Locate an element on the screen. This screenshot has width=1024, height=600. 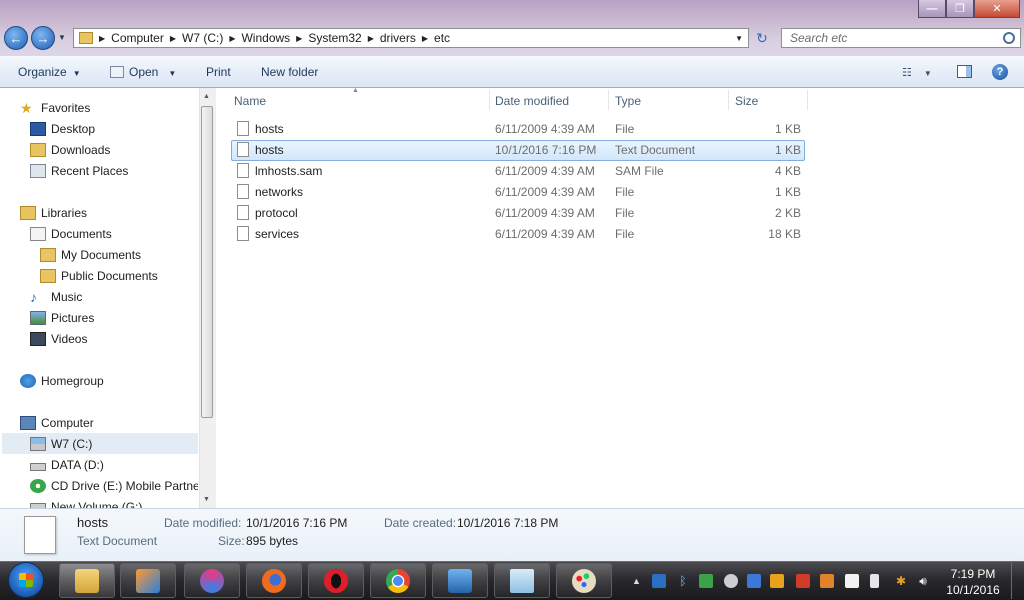
chevron-down-icon: ▼ is located at coordinates (76, 73).